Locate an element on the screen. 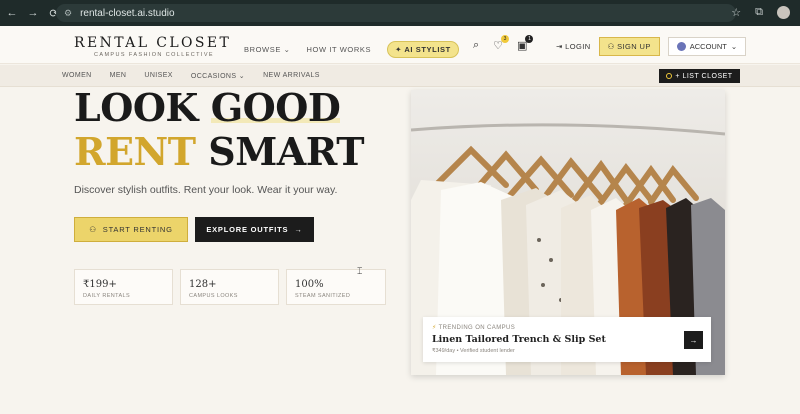  account-button: ACCOUNT ⌄ is located at coordinates (707, 46).